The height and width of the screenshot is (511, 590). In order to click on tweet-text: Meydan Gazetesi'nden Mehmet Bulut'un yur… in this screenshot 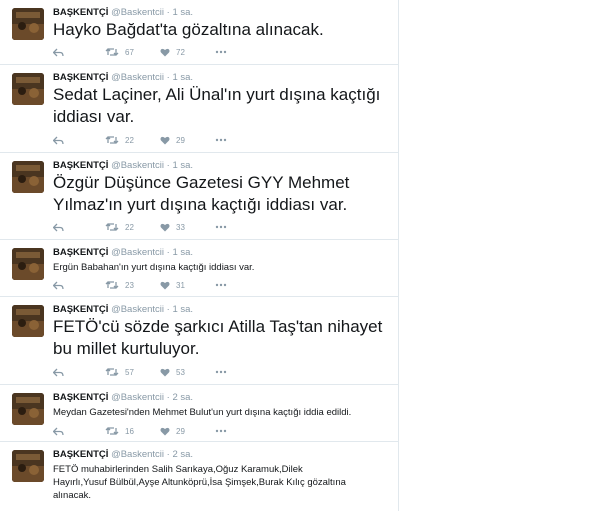, I will do `click(202, 412)`.